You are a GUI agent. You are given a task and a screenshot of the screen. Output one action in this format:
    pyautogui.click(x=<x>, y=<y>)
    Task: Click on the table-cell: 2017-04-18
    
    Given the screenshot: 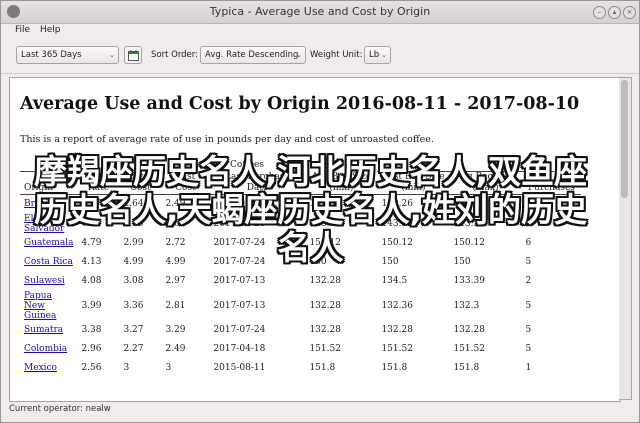 What is the action you would take?
    pyautogui.click(x=239, y=349)
    